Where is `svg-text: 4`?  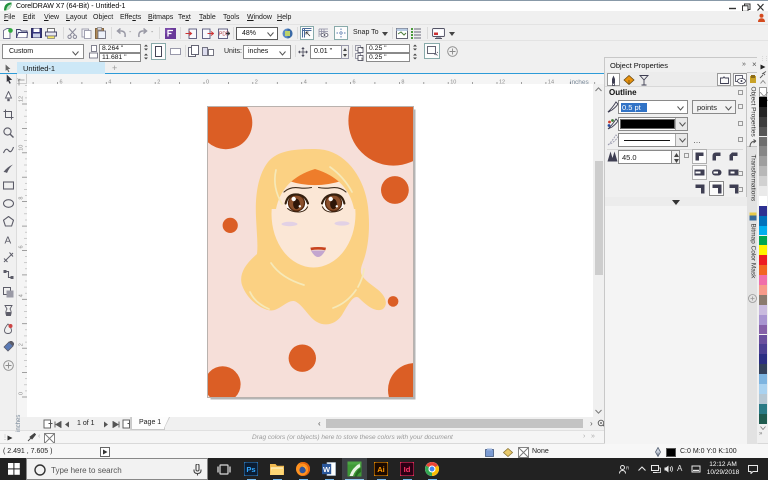 svg-text: 4 is located at coordinates (22, 295).